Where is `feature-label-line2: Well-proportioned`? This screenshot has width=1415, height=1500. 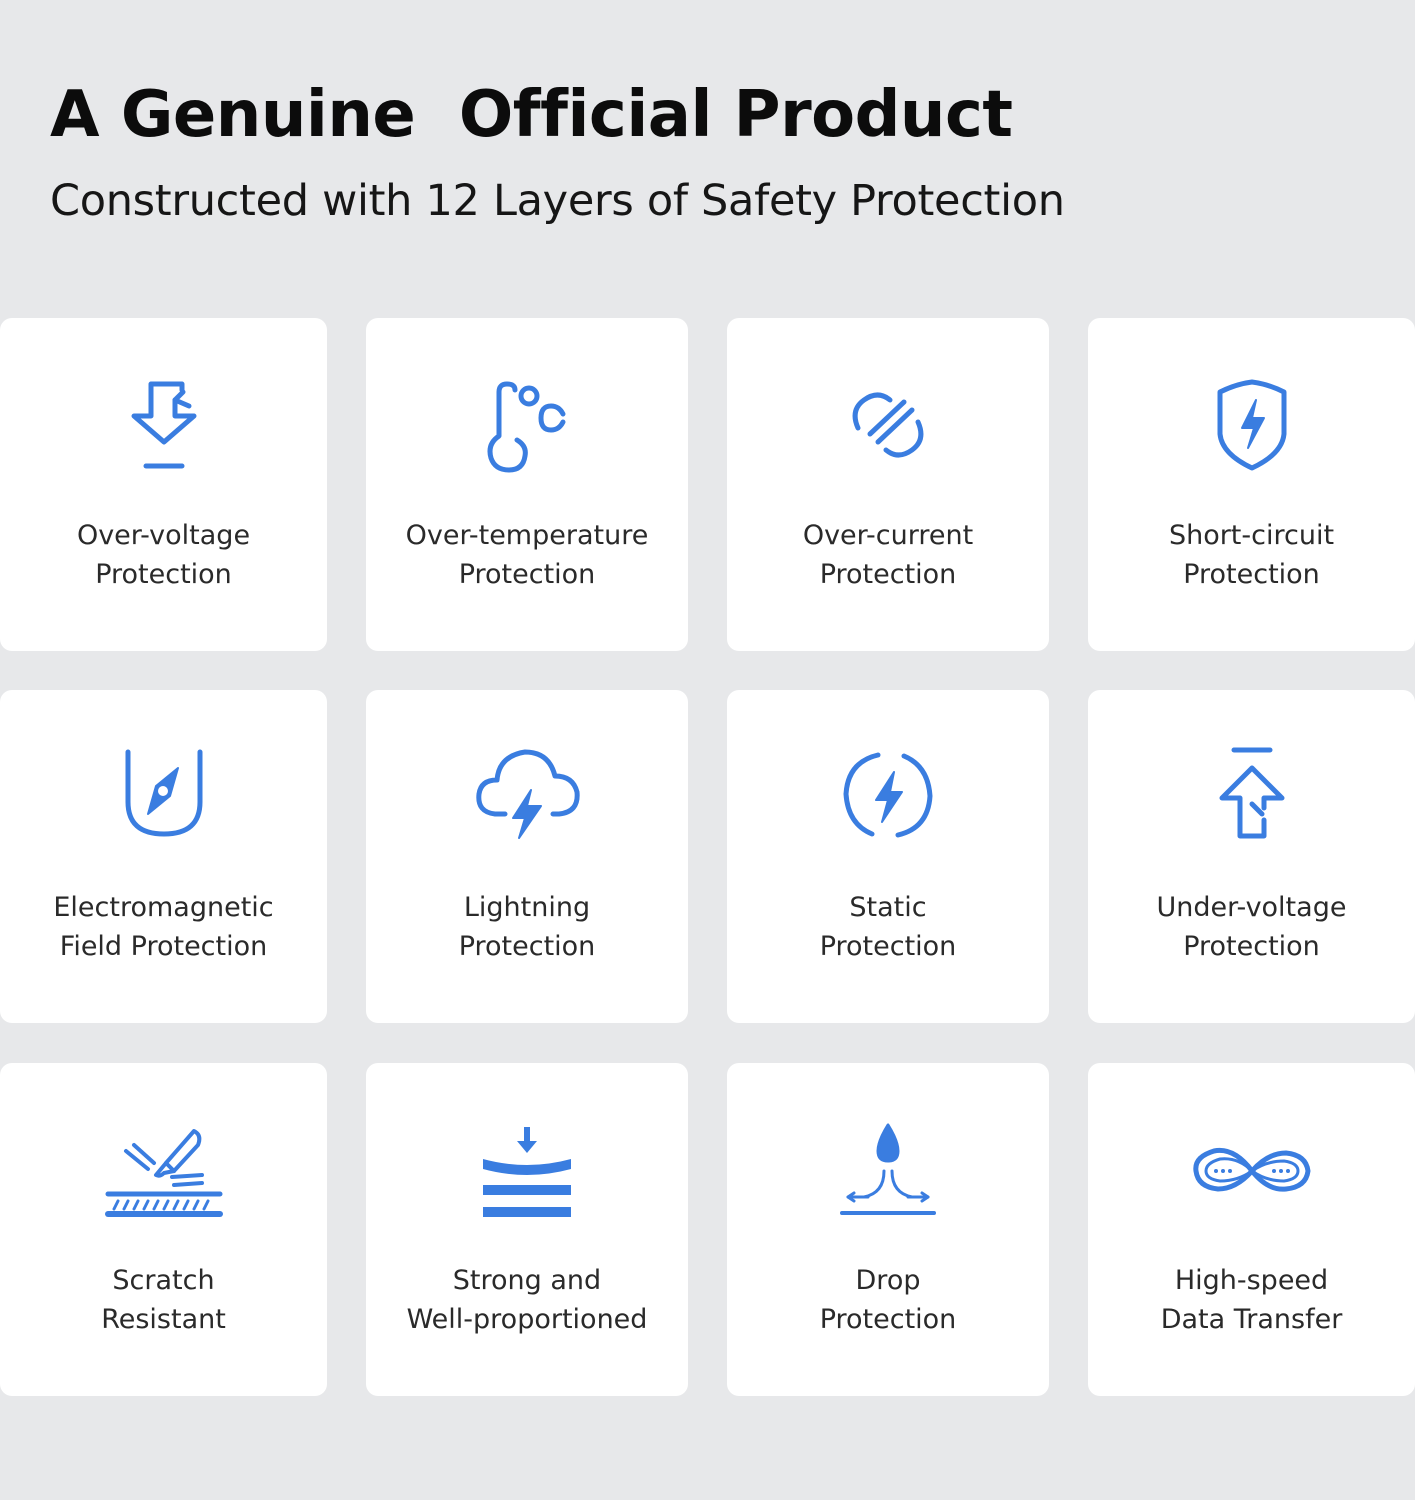 feature-label-line2: Well-proportioned is located at coordinates (527, 1319).